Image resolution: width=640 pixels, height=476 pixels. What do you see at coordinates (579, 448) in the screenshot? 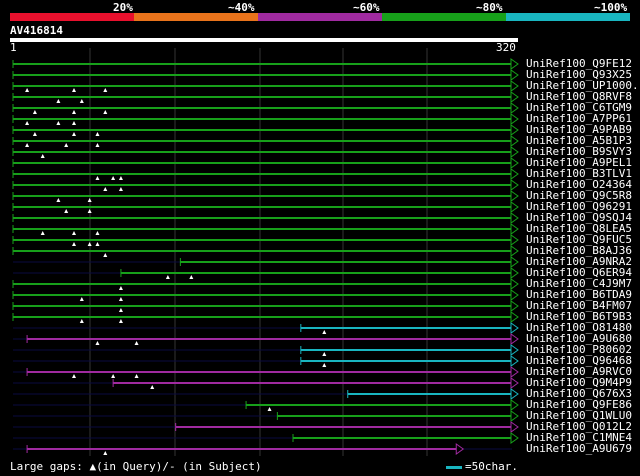
I see `hit-label: UniRef100_A9U679` at bounding box center [579, 448].